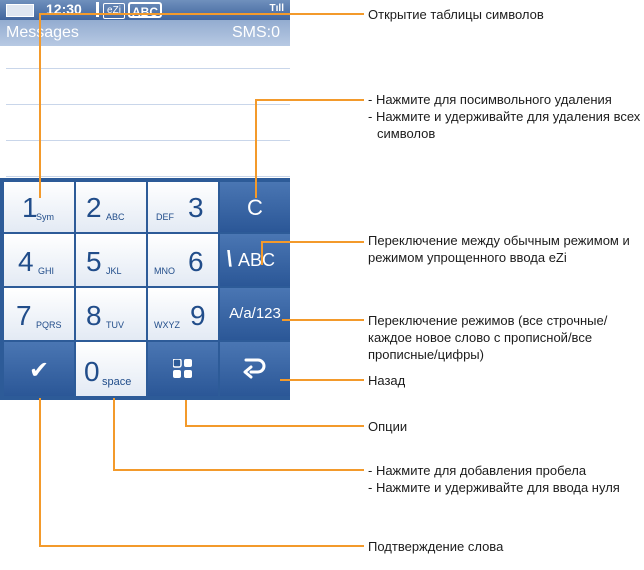 This screenshot has width=644, height=570. I want to click on leader-options, so click(274, 413).